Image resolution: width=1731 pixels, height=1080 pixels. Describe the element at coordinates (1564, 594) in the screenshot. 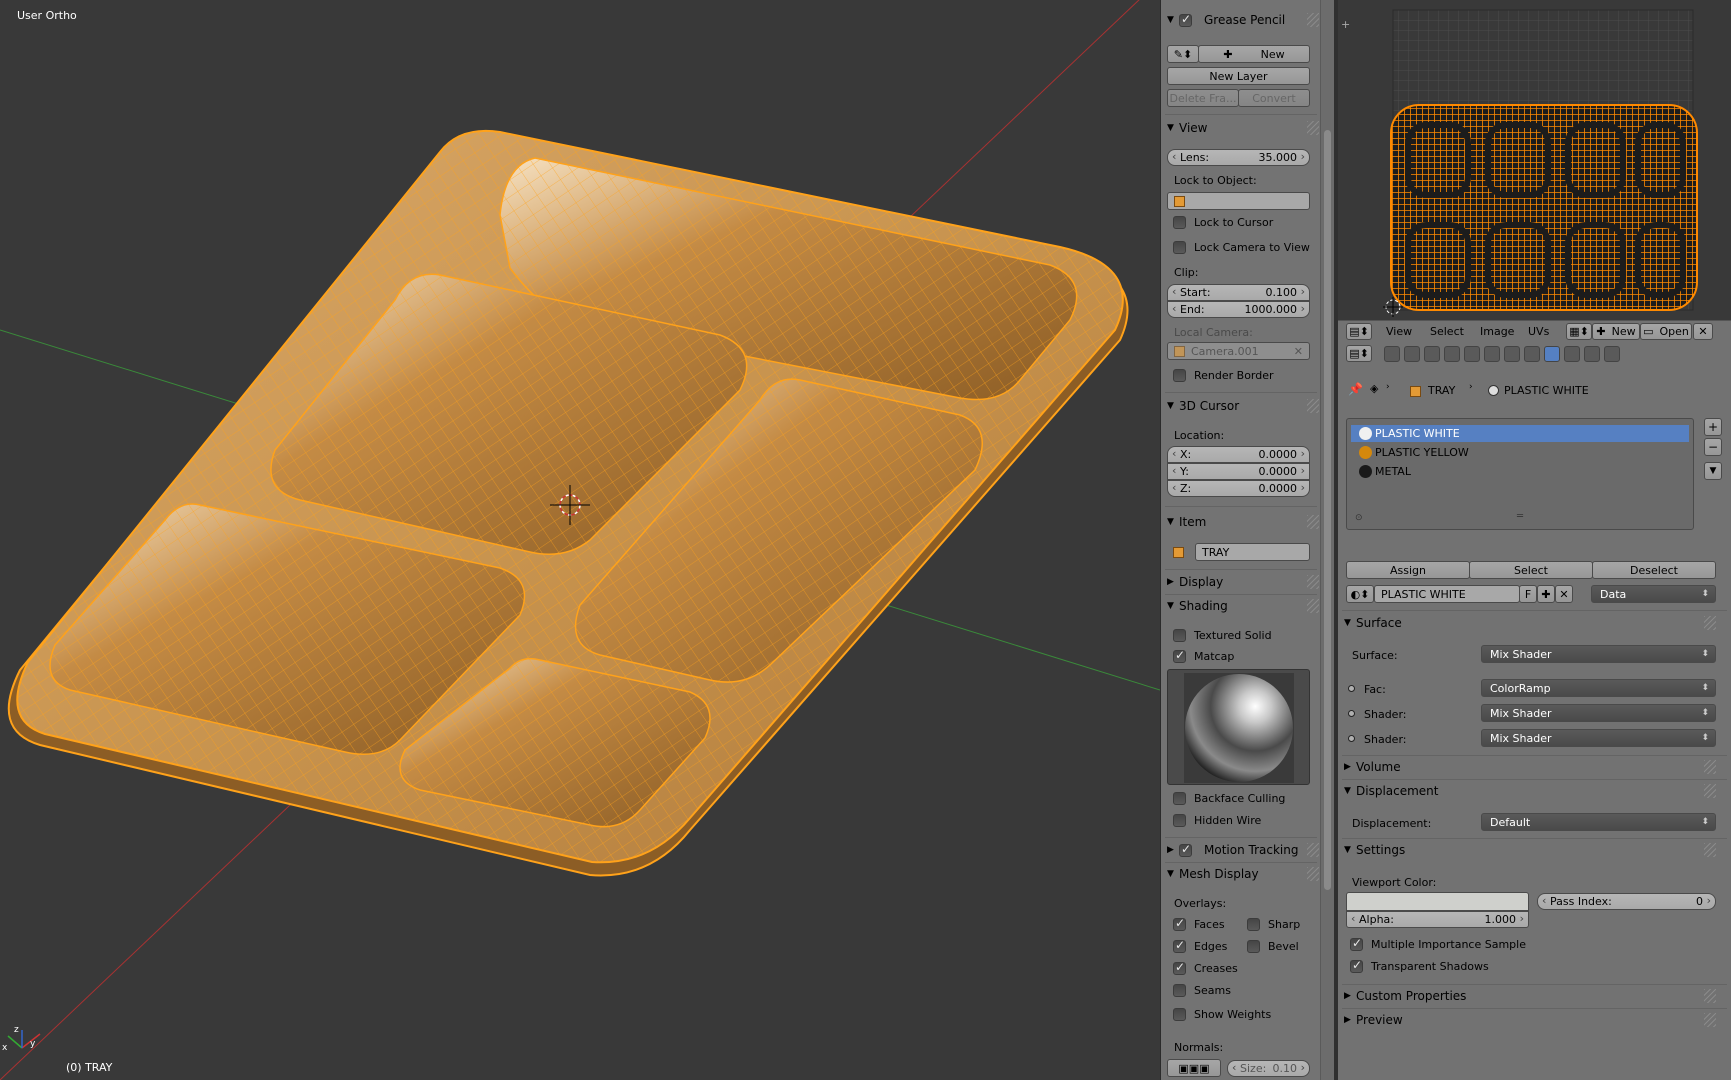

I see `unlink-x-icon: ✕` at that location.